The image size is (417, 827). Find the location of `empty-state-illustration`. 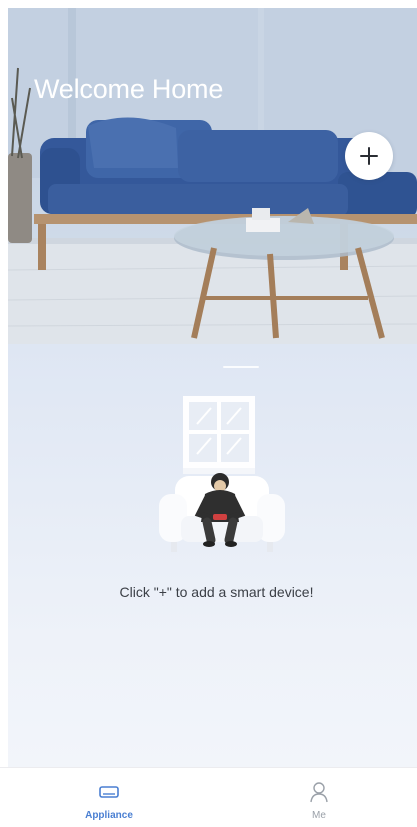

empty-state-illustration is located at coordinates (222, 474).